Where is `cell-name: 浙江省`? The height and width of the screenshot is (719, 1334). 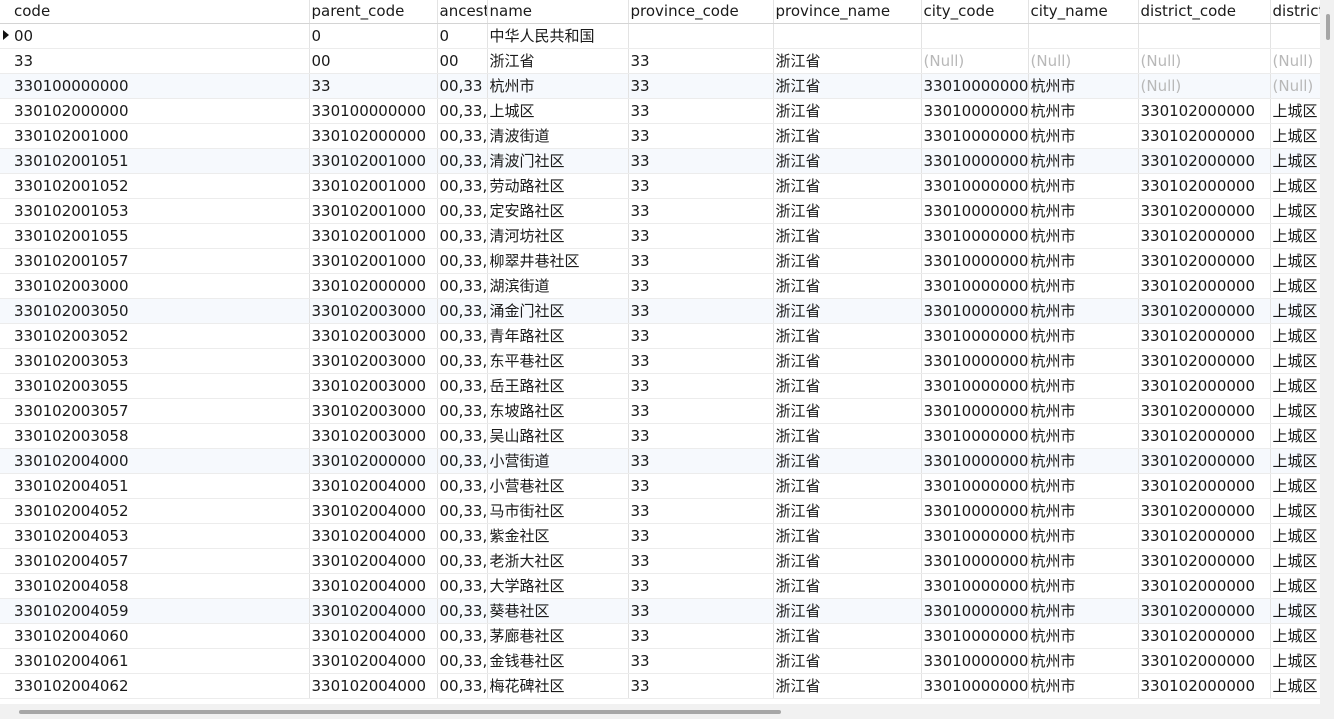 cell-name: 浙江省 is located at coordinates (558, 61).